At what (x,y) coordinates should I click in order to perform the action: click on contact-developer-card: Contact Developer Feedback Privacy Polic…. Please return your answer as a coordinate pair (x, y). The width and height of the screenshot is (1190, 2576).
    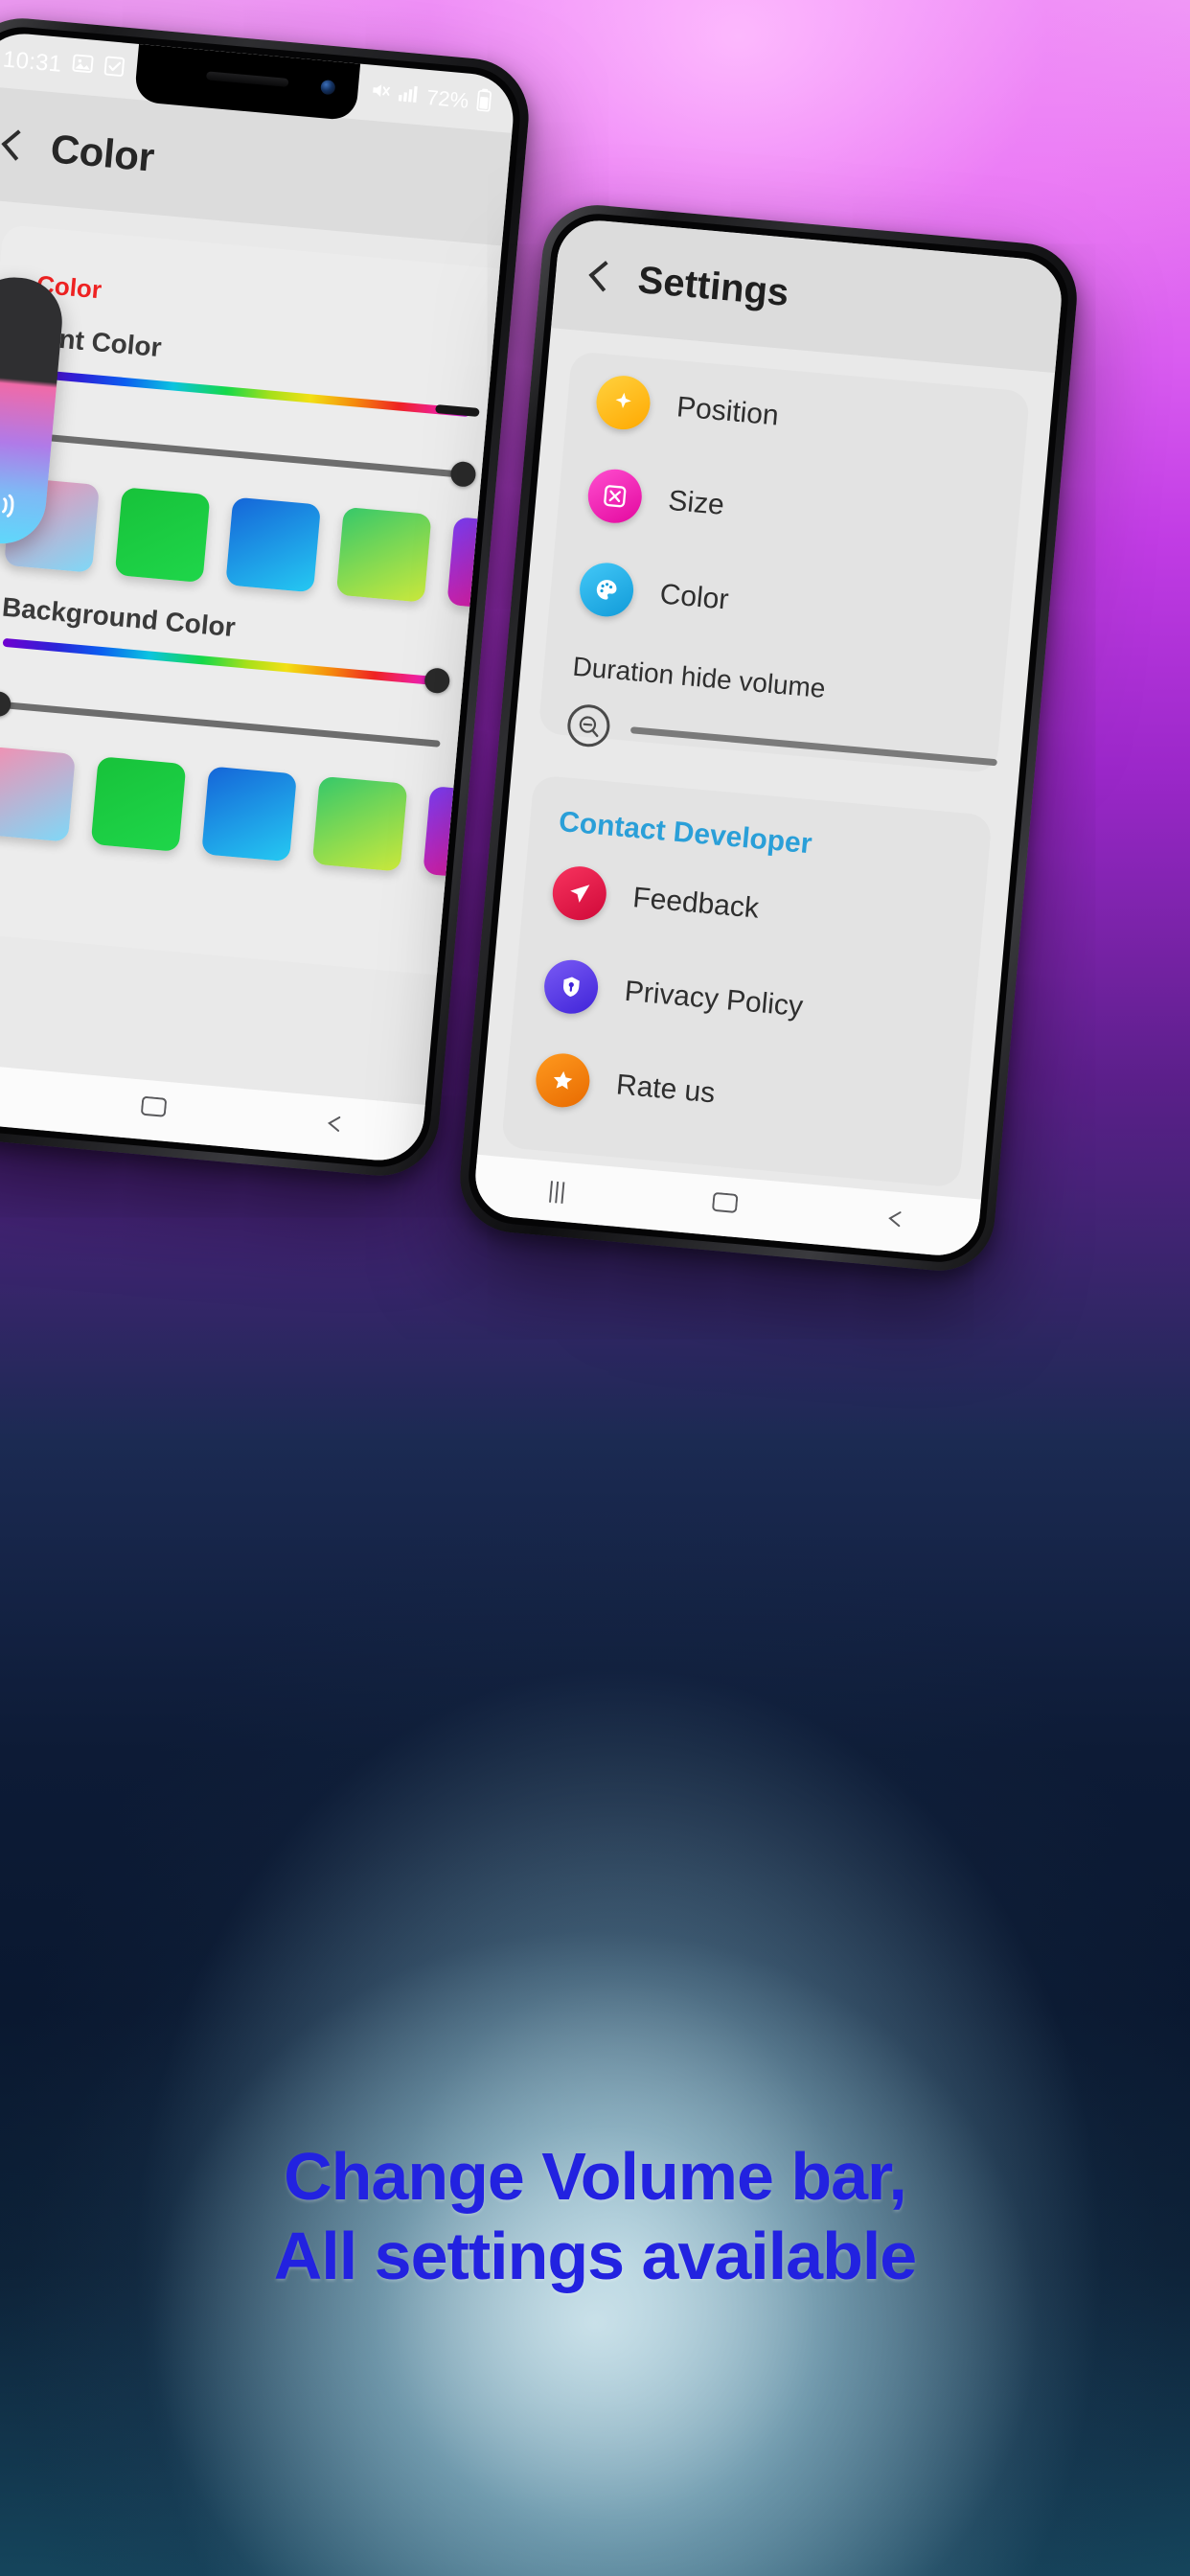
    Looking at the image, I should click on (747, 981).